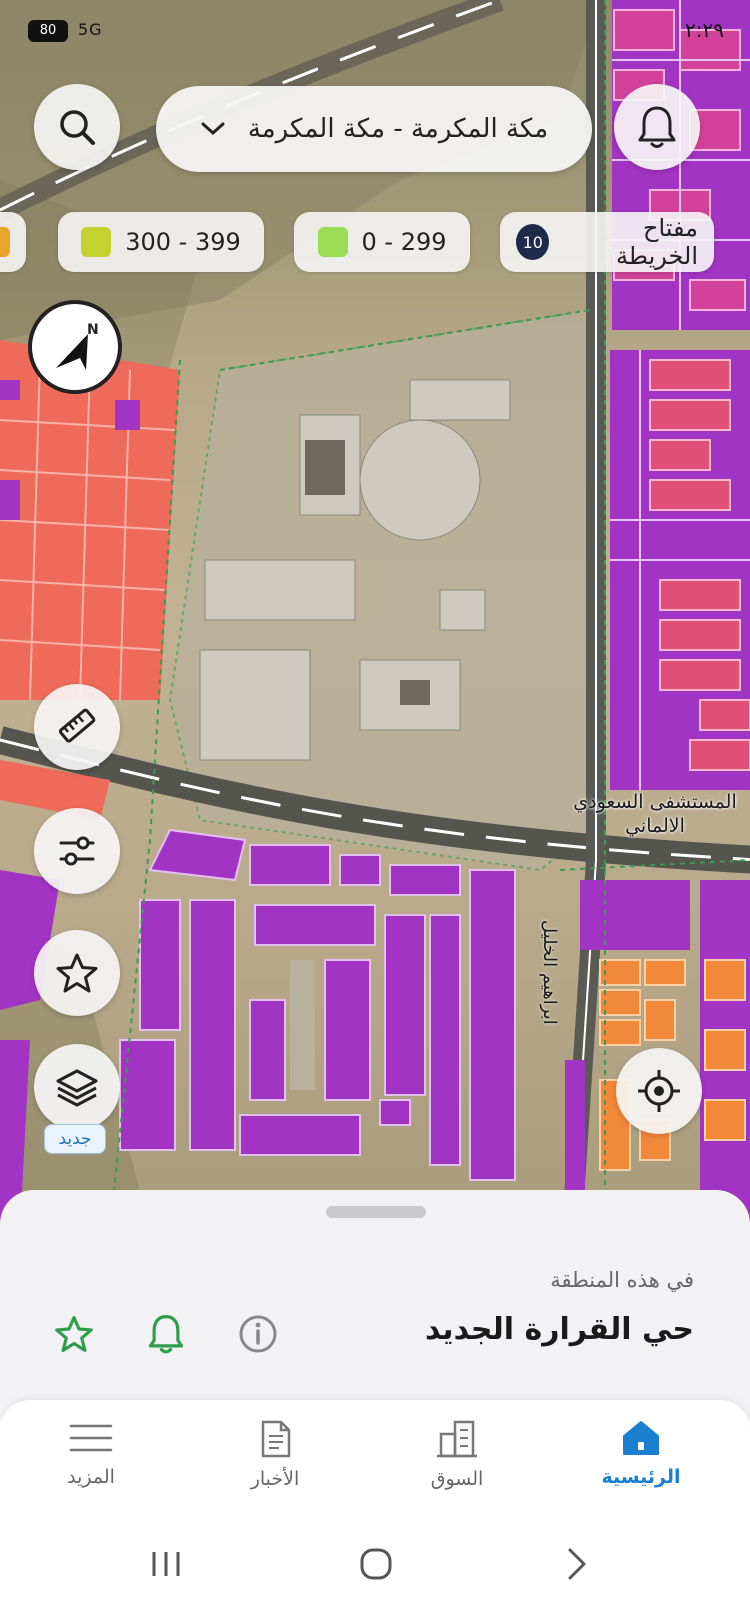 The height and width of the screenshot is (1608, 750). I want to click on city-selector-label: مكة المكرمة - مكة المكرمة, so click(398, 129).